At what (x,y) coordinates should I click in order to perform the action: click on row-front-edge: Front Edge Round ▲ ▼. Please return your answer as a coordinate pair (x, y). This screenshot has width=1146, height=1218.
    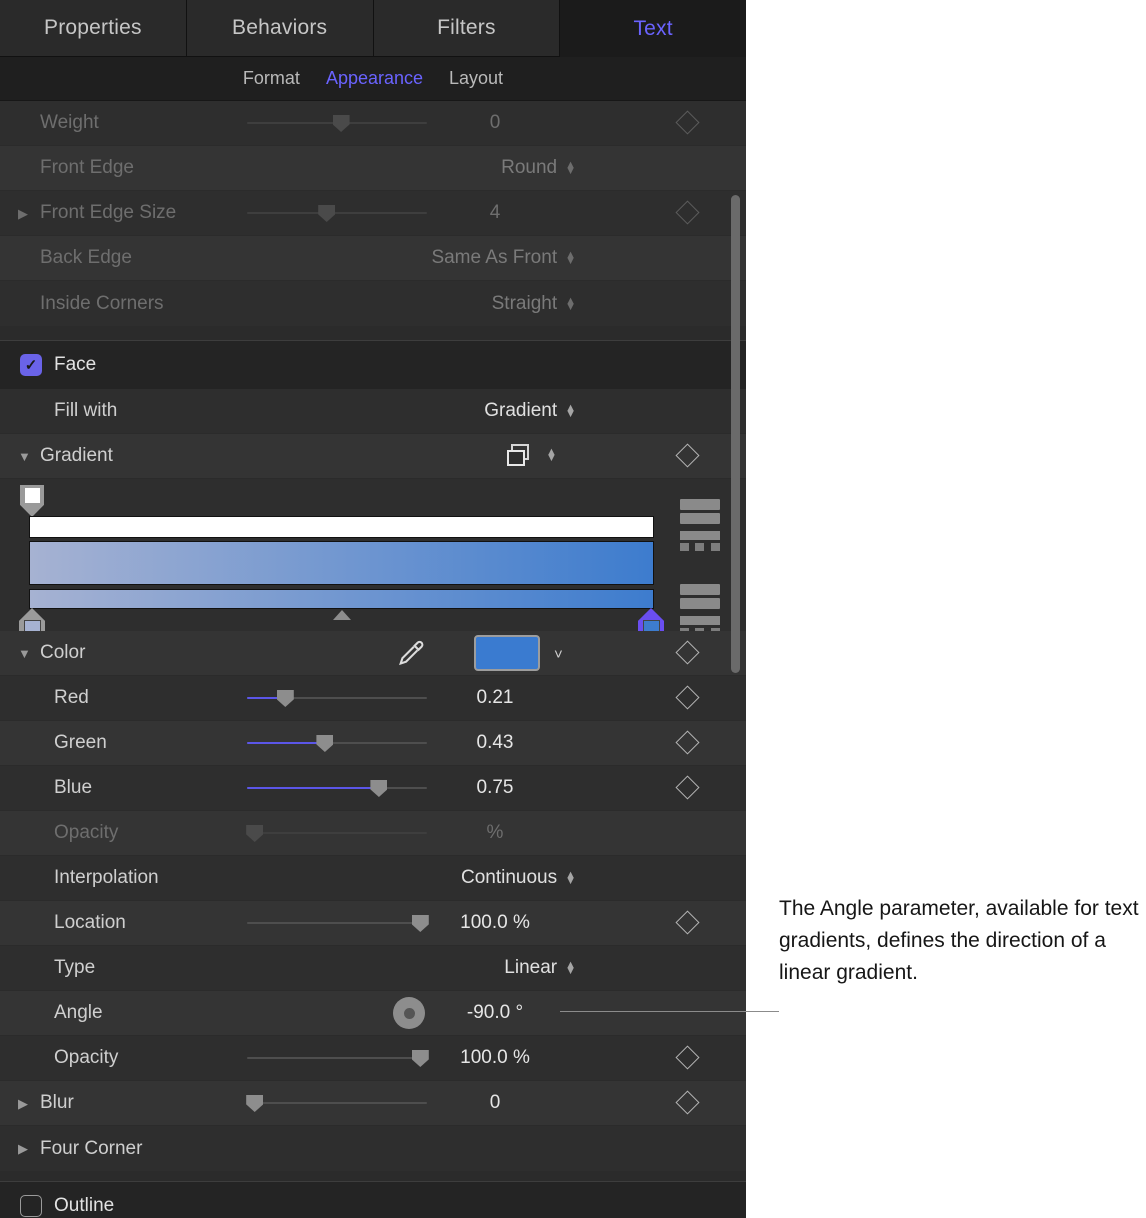
    Looking at the image, I should click on (373, 168).